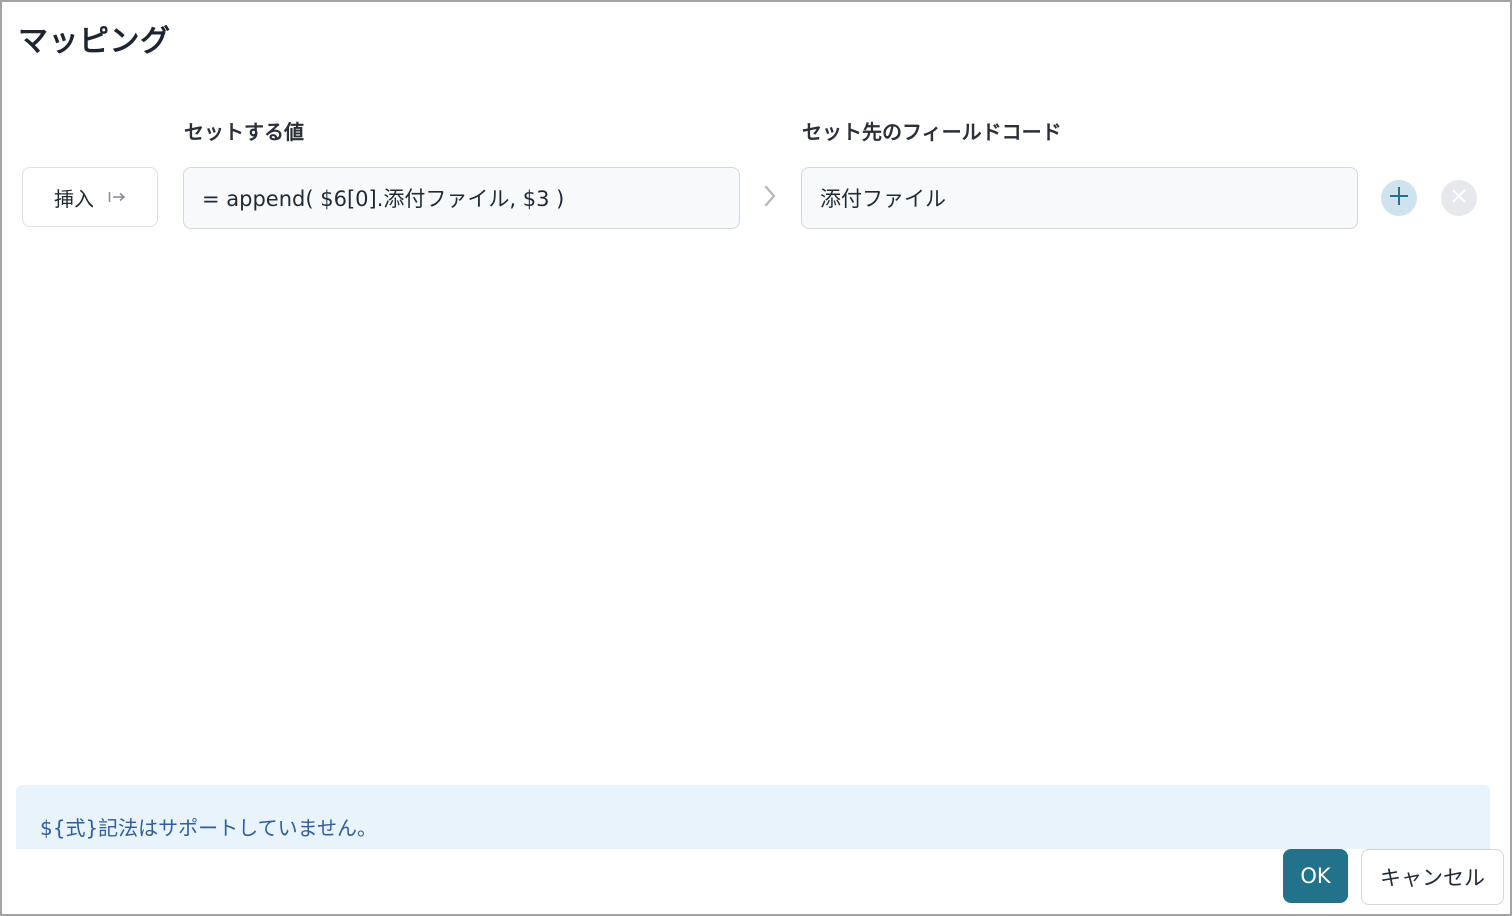 The height and width of the screenshot is (916, 1512). Describe the element at coordinates (208, 828) in the screenshot. I see `info-message: ${式}記法はサポートしていません。` at that location.